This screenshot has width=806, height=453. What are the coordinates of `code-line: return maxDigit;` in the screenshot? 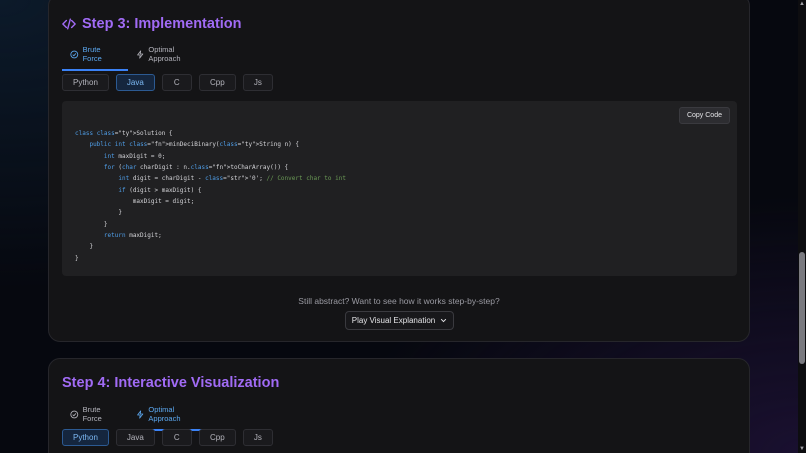 It's located at (132, 236).